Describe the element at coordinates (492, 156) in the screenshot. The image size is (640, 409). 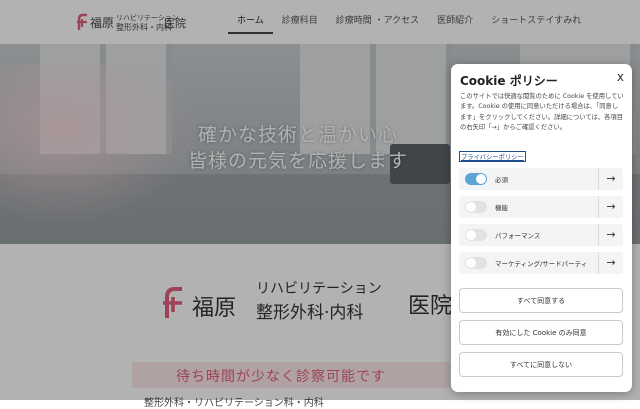
I see `privacy-policy-link: プライバシーポリシー` at that location.